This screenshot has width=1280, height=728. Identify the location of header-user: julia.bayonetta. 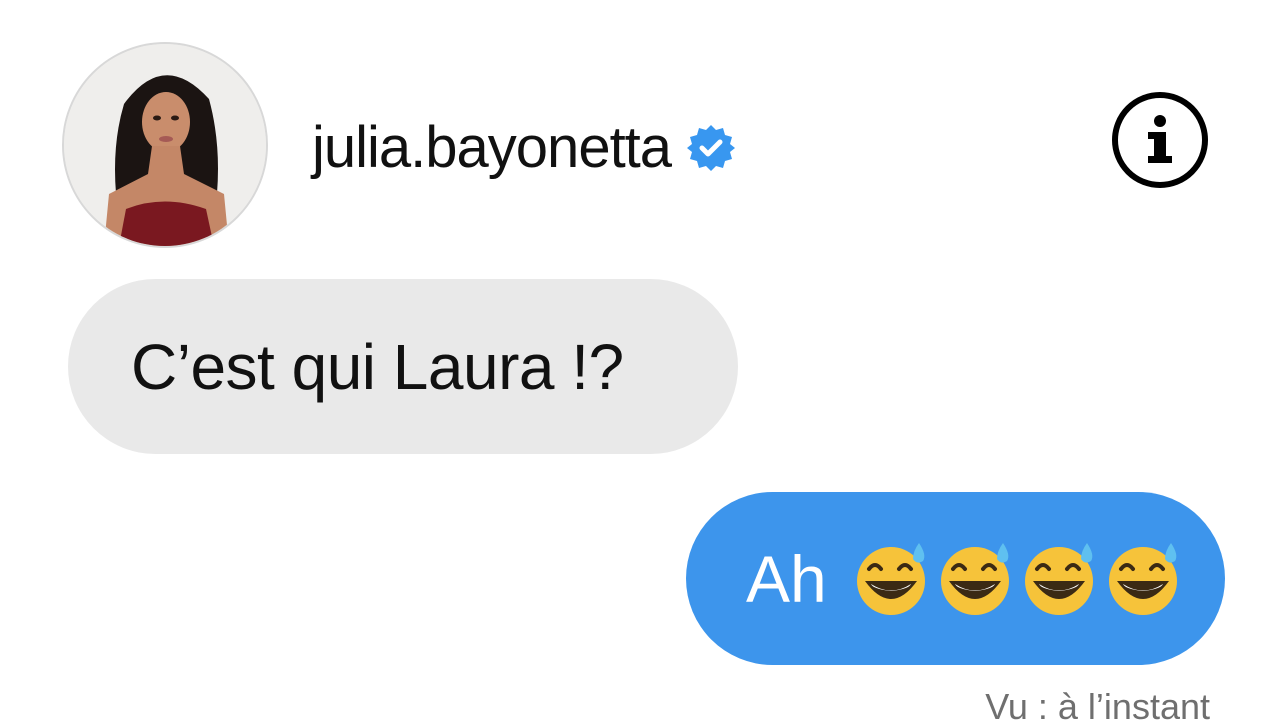
(524, 148).